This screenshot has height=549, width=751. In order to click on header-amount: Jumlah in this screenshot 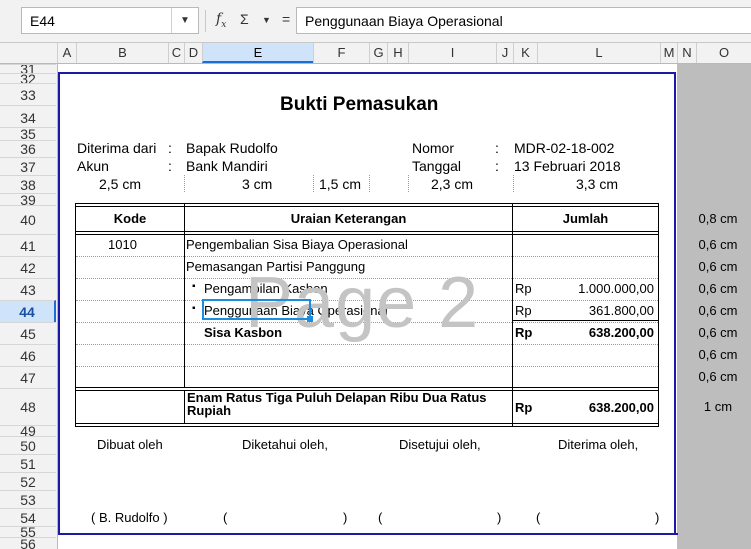, I will do `click(585, 218)`.